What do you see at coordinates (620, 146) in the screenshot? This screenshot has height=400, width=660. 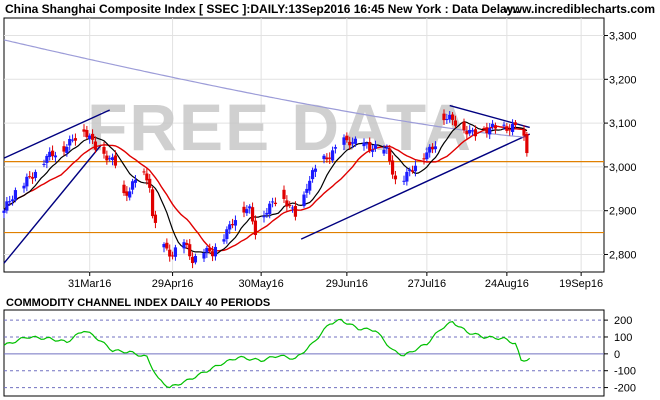 I see `y-axis-ticks: 2,800 2,900 3,000 3,100 3,200 3,300` at bounding box center [620, 146].